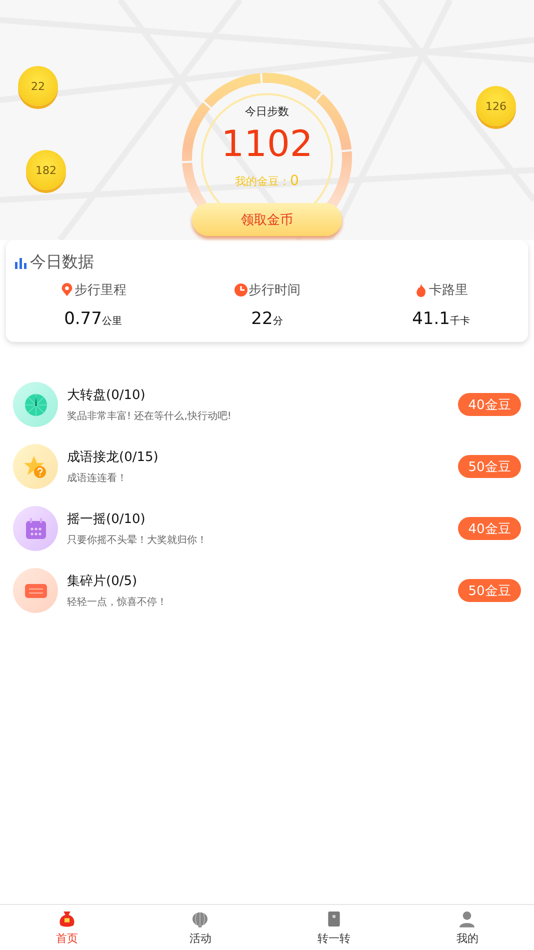 This screenshot has width=534, height=950. I want to click on card-title: 今日数据, so click(62, 262).